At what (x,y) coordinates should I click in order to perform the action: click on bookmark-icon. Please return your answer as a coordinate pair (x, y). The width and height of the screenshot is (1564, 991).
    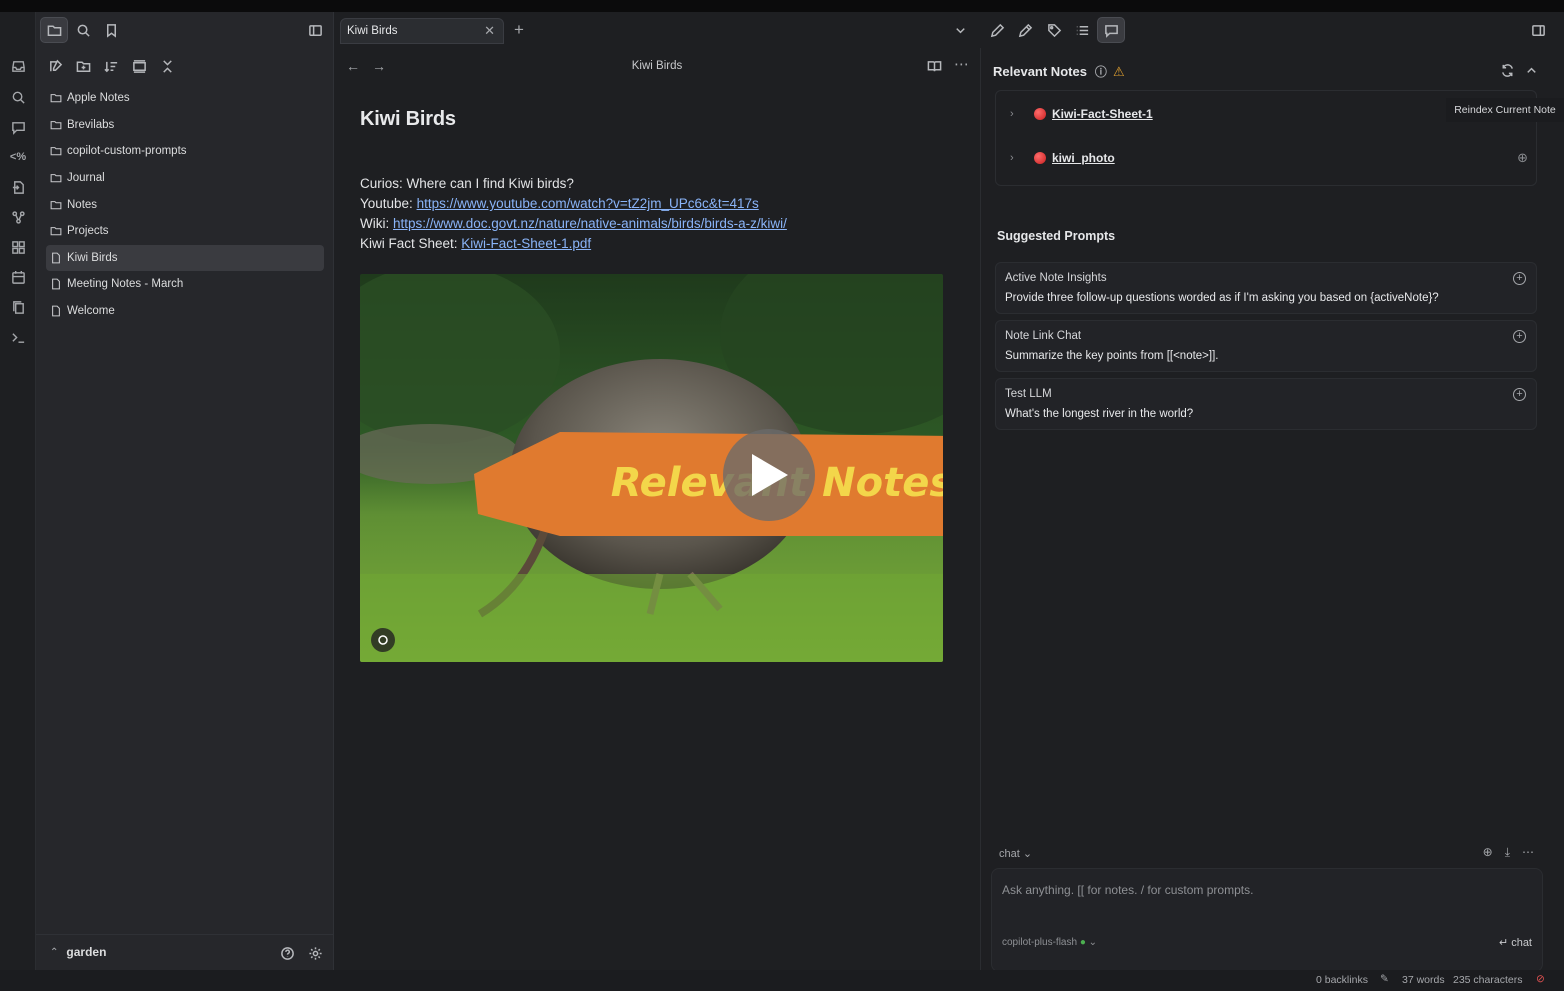
    Looking at the image, I should click on (111, 30).